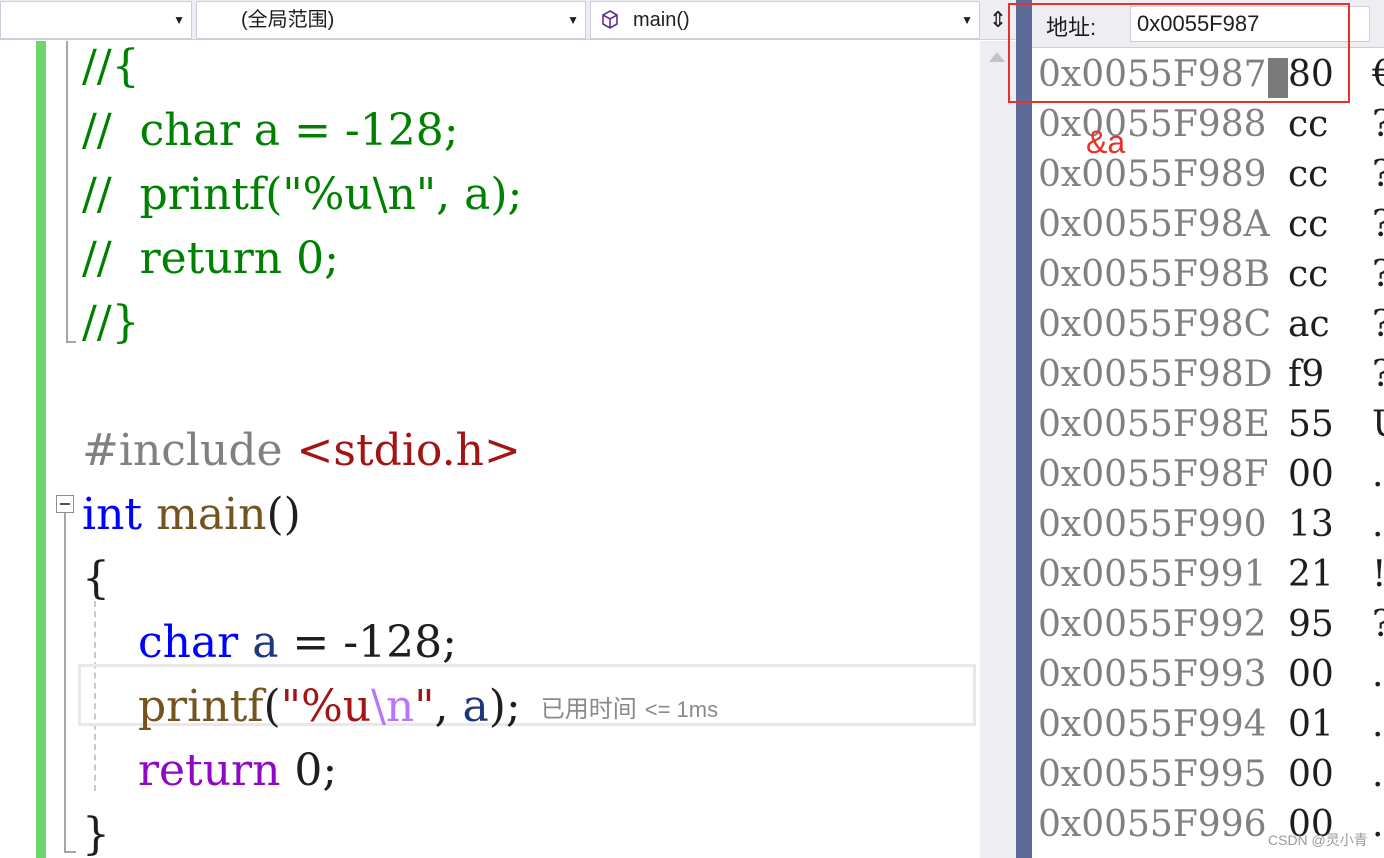 Image resolution: width=1384 pixels, height=858 pixels. Describe the element at coordinates (589, 709) in the screenshot. I see `perf-tip-label: 已用时间` at that location.